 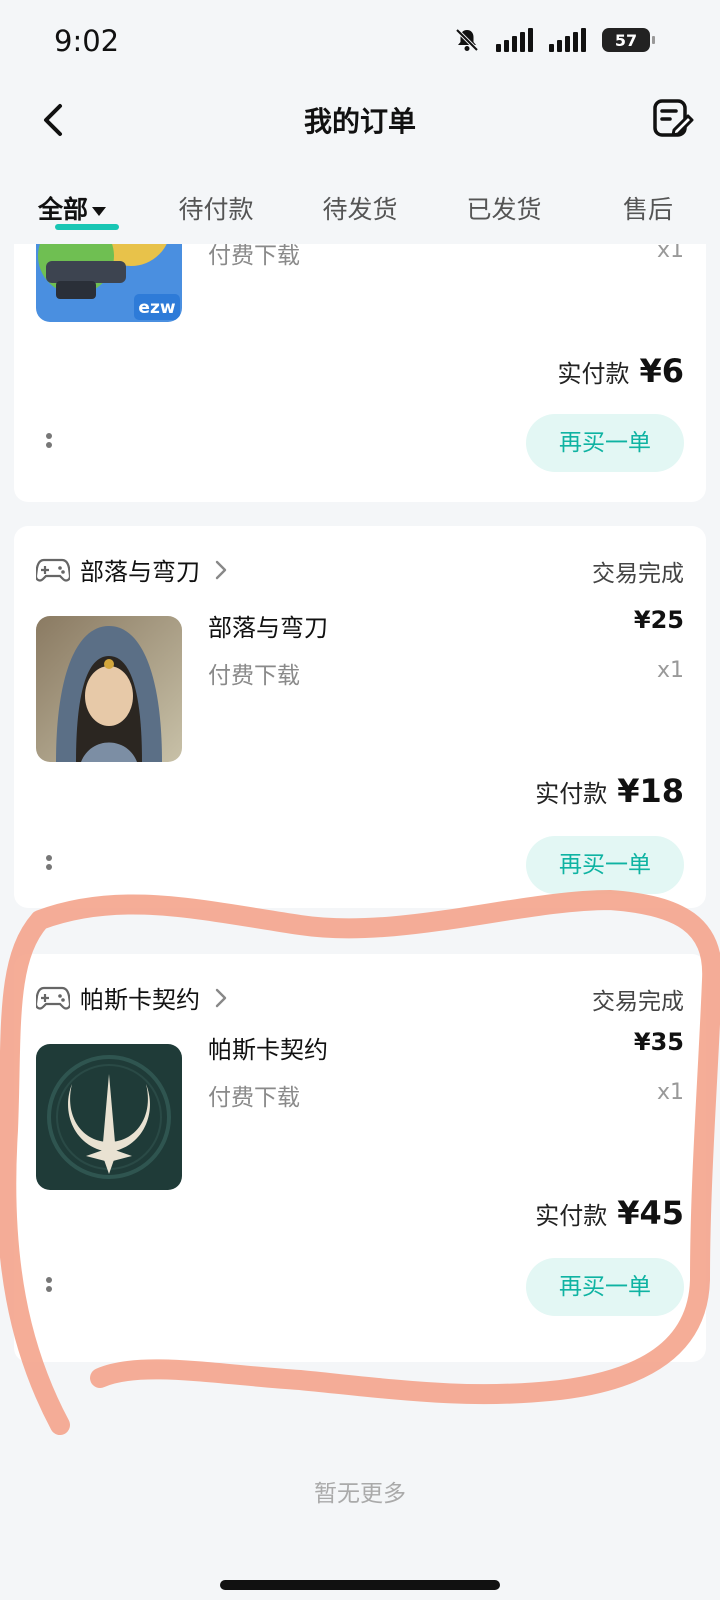 What do you see at coordinates (140, 572) in the screenshot?
I see `shop-name: 部落与弯刀` at bounding box center [140, 572].